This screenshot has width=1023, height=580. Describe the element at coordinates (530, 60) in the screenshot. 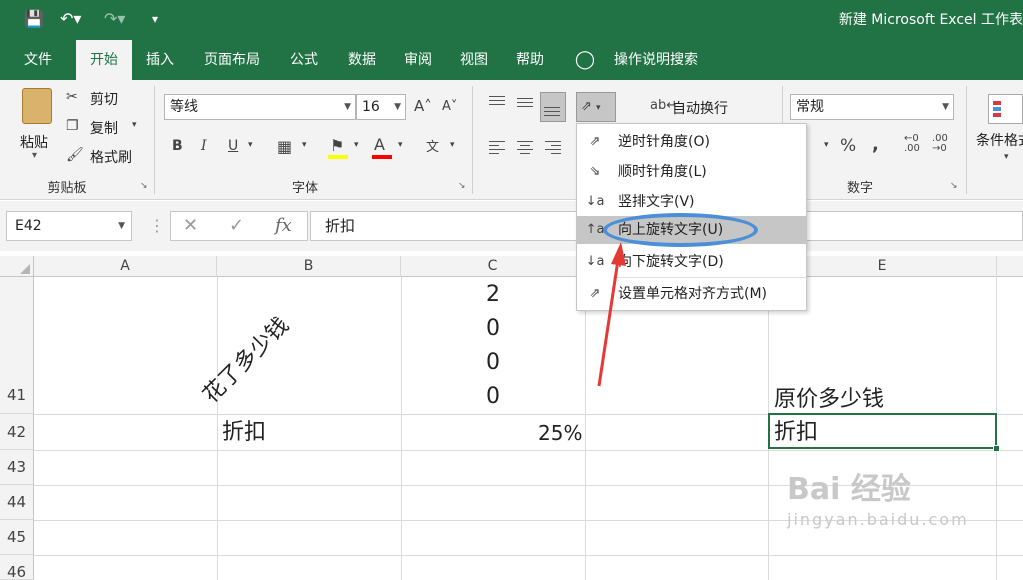

I see `tab-help: 帮助` at that location.